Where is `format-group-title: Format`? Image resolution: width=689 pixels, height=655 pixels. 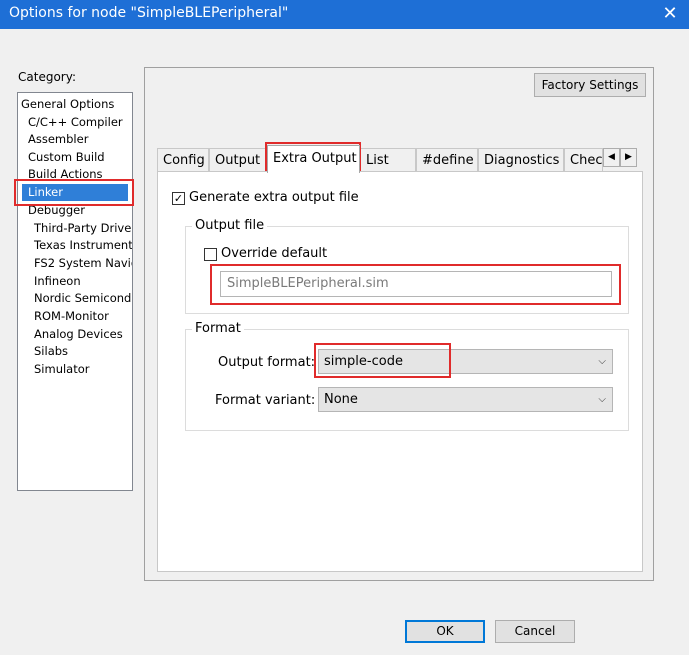
format-group-title: Format is located at coordinates (218, 328).